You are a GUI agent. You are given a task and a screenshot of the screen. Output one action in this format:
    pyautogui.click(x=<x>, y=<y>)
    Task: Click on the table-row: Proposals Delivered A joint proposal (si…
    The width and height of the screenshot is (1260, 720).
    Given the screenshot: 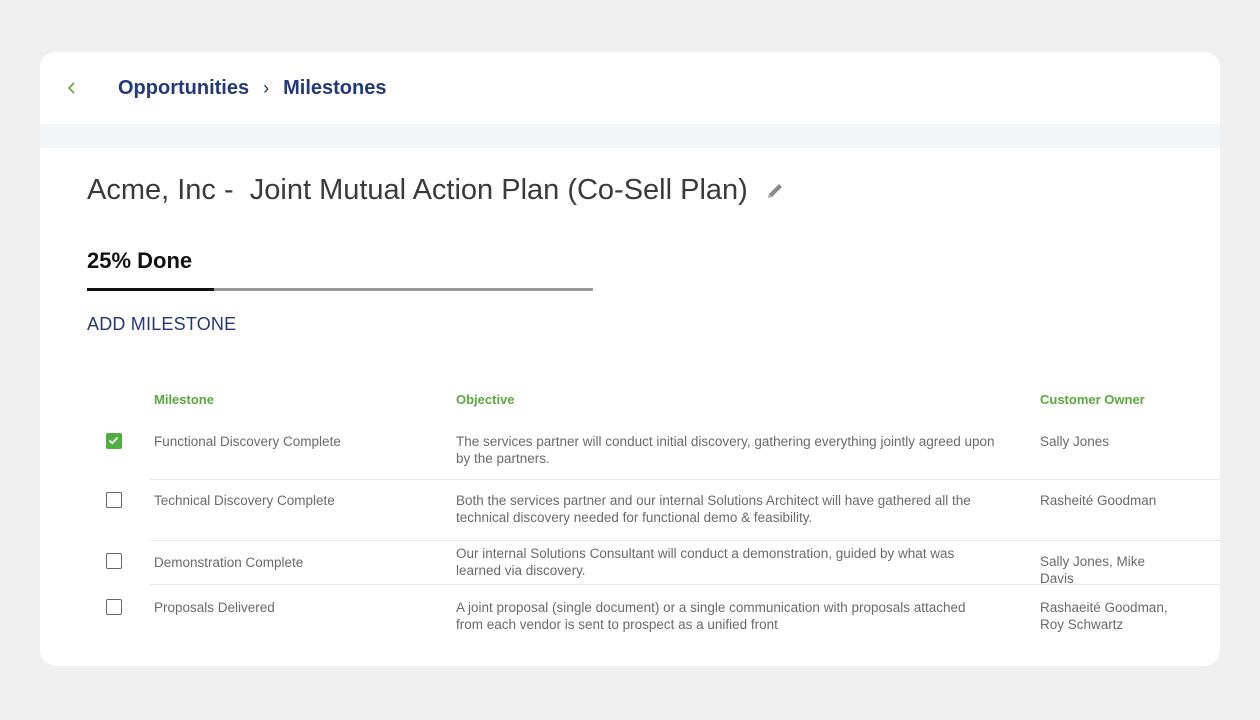 What is the action you would take?
    pyautogui.click(x=641, y=615)
    